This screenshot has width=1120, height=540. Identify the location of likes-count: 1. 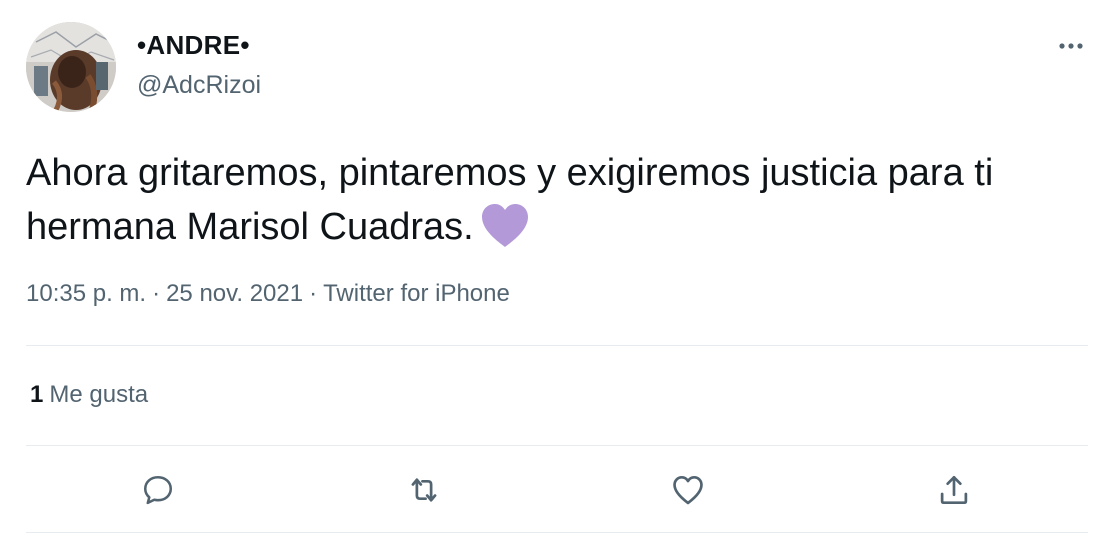
(37, 394).